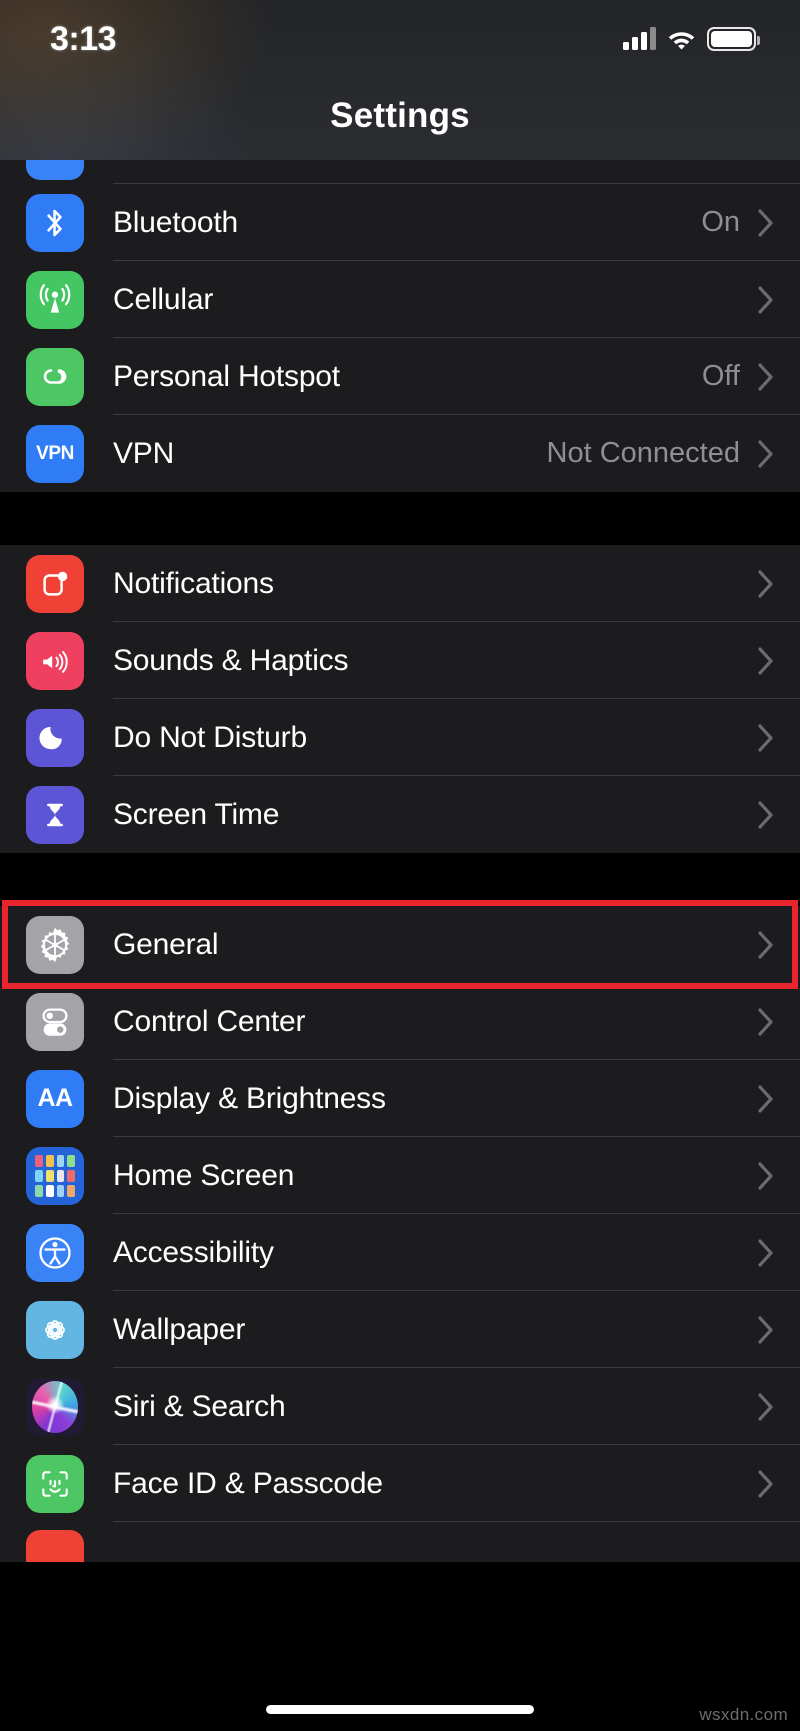 The image size is (800, 1731). I want to click on status-bar: 3:13, so click(400, 39).